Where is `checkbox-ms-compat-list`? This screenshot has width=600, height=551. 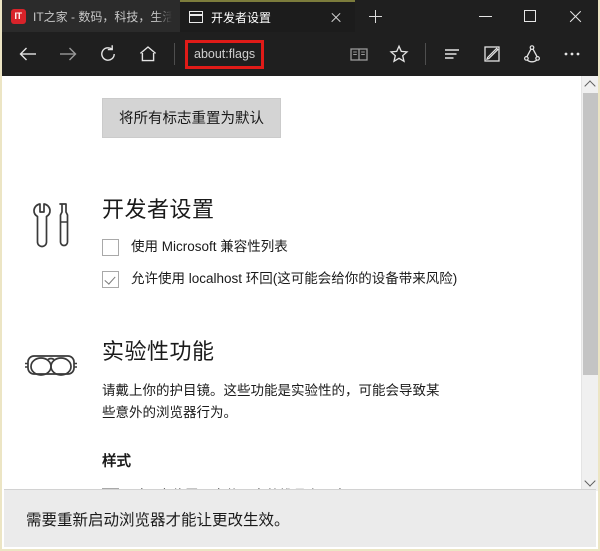 checkbox-ms-compat-list is located at coordinates (110, 247).